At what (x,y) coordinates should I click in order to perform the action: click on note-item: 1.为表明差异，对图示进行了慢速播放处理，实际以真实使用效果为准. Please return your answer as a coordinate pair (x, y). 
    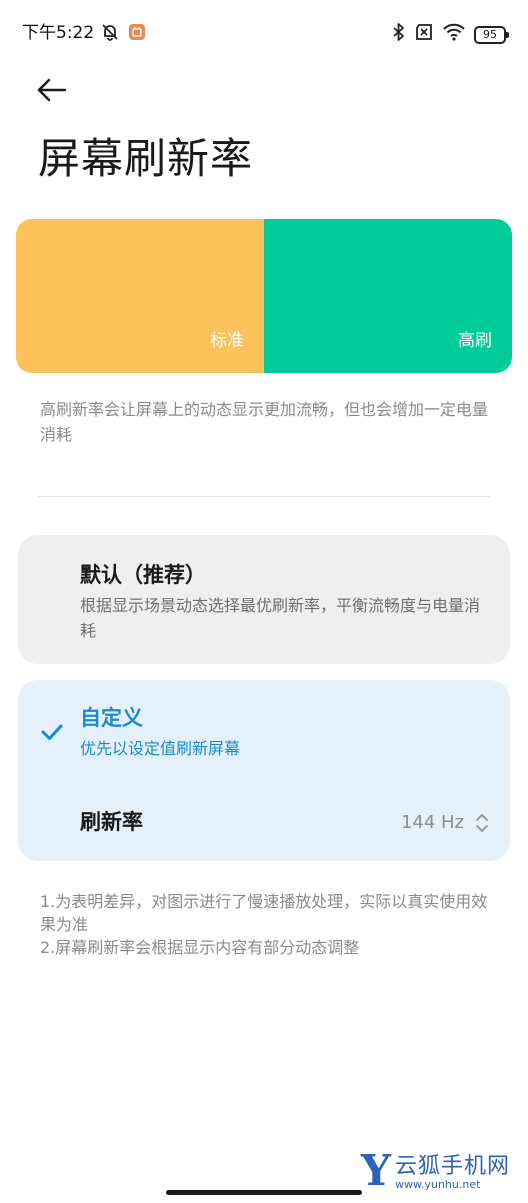
    Looking at the image, I should click on (264, 913).